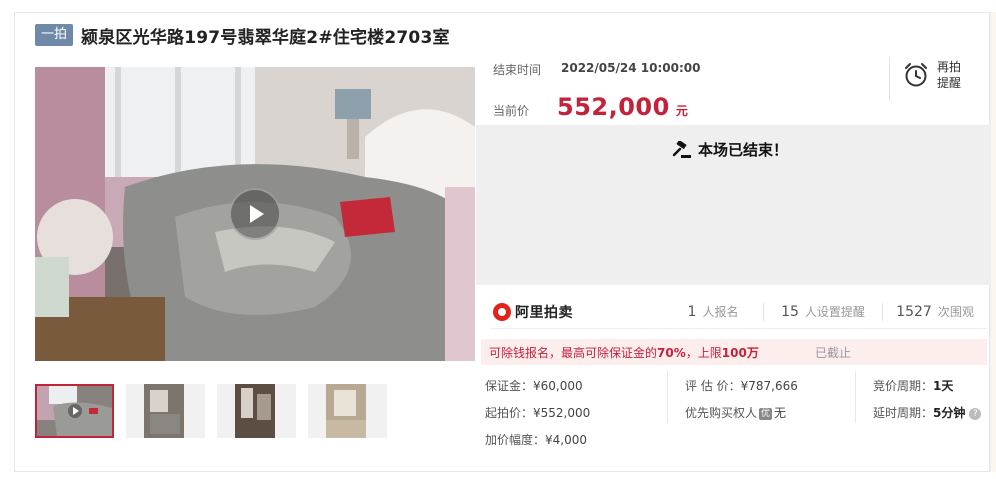 The width and height of the screenshot is (996, 479). What do you see at coordinates (613, 107) in the screenshot?
I see `current-price-value: 552,000` at bounding box center [613, 107].